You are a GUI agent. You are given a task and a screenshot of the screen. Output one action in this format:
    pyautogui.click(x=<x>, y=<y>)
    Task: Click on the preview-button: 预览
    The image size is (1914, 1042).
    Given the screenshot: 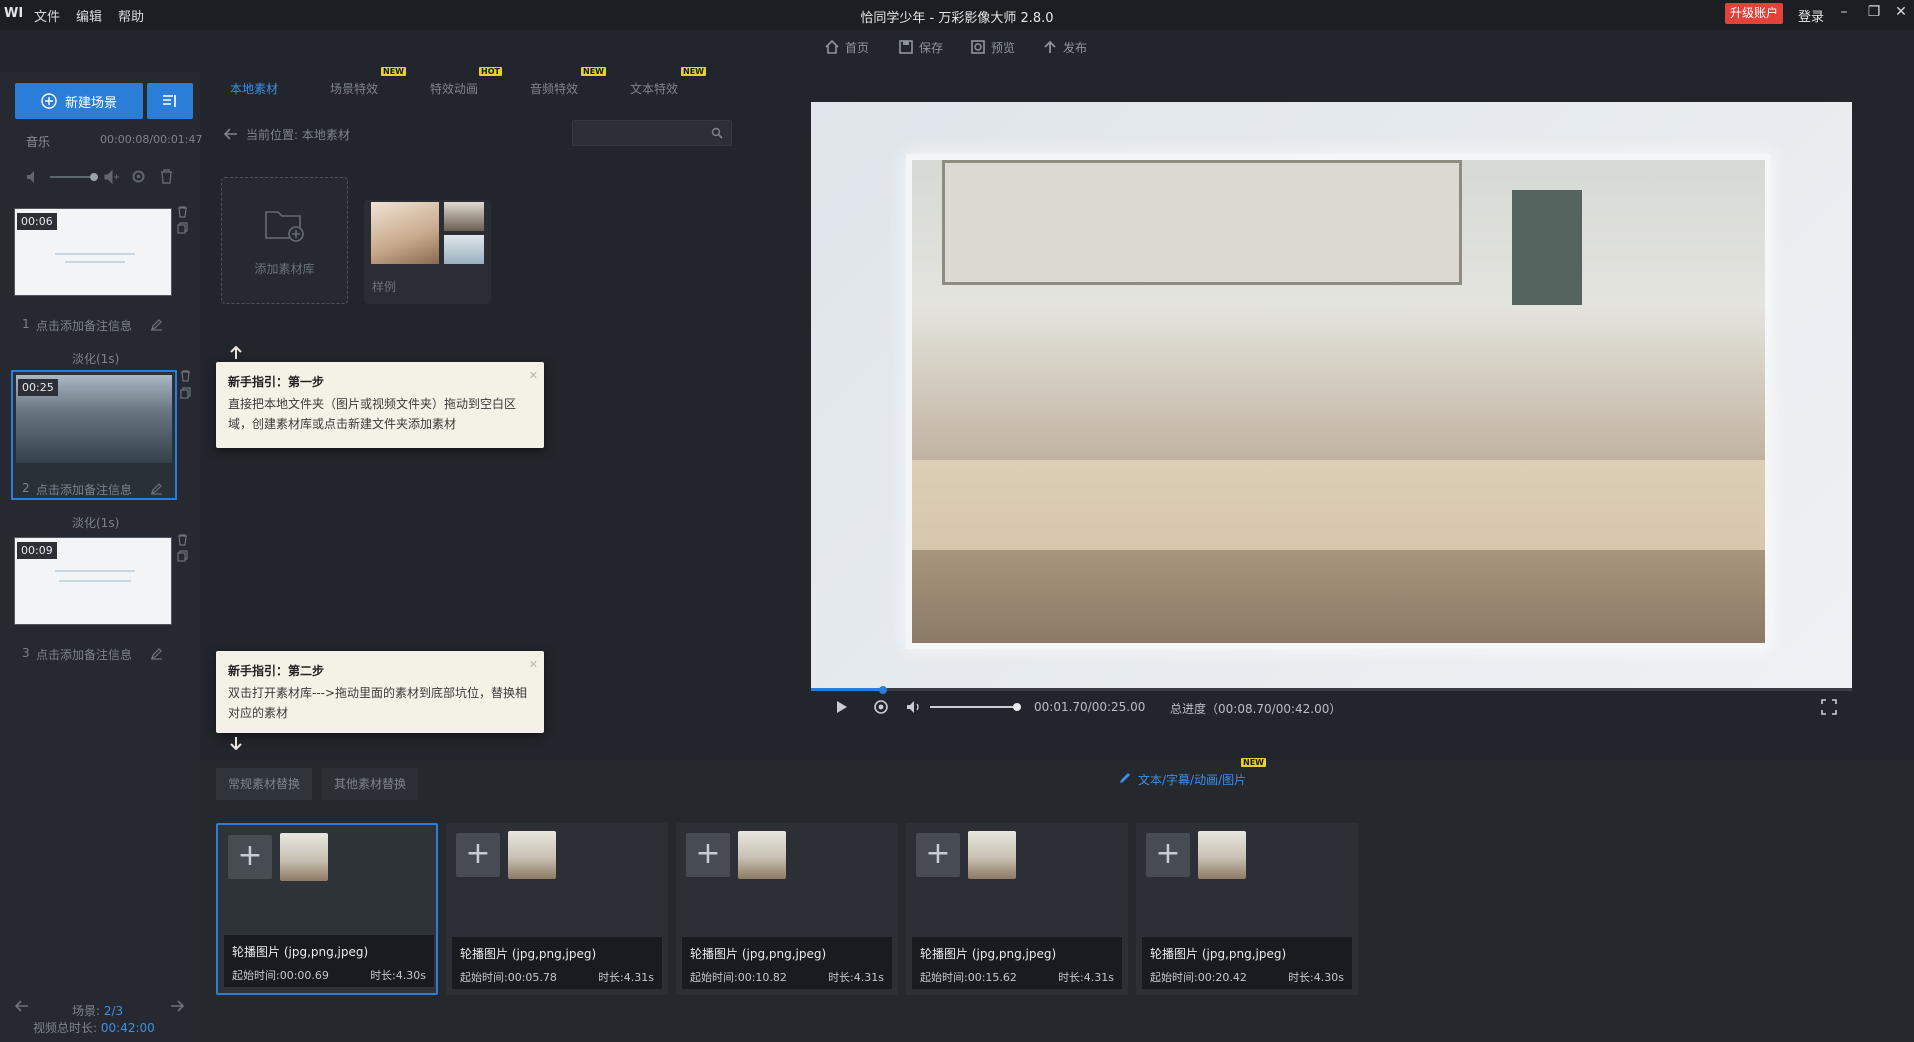 What is the action you would take?
    pyautogui.click(x=992, y=47)
    